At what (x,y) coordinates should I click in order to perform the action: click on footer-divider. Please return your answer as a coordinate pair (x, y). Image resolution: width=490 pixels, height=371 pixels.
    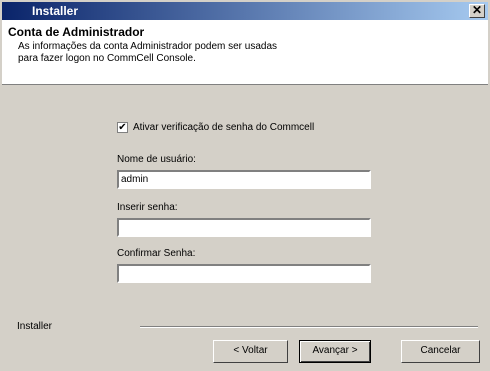
    Looking at the image, I should click on (309, 327).